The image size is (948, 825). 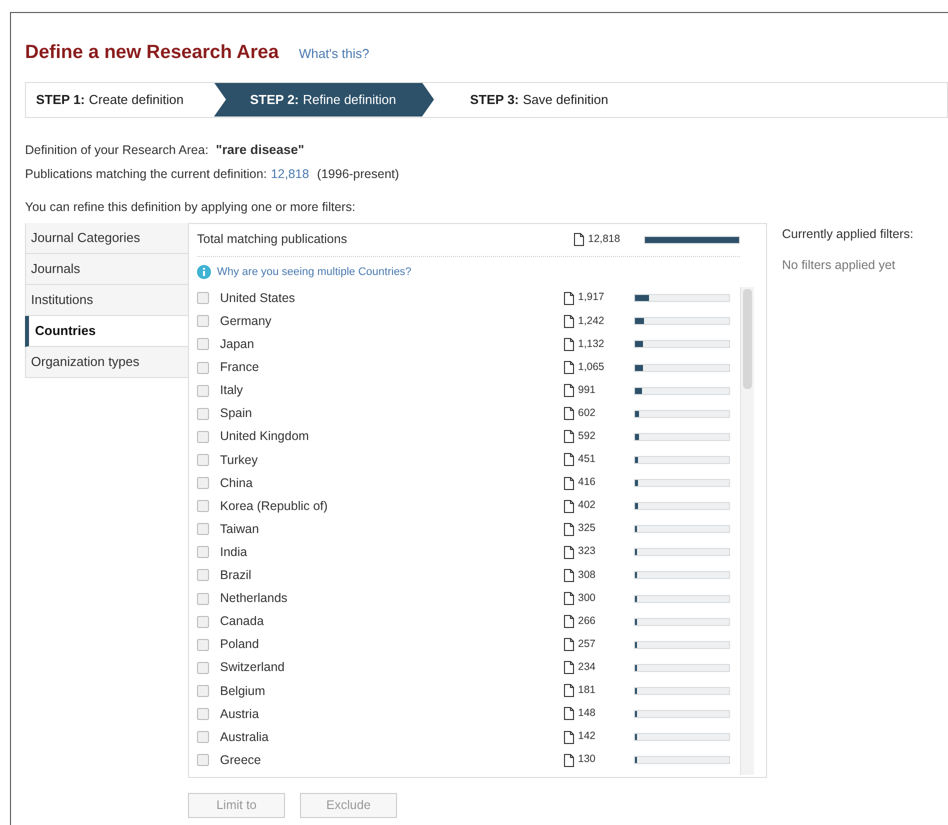 I want to click on publication-count: 234, so click(x=587, y=667).